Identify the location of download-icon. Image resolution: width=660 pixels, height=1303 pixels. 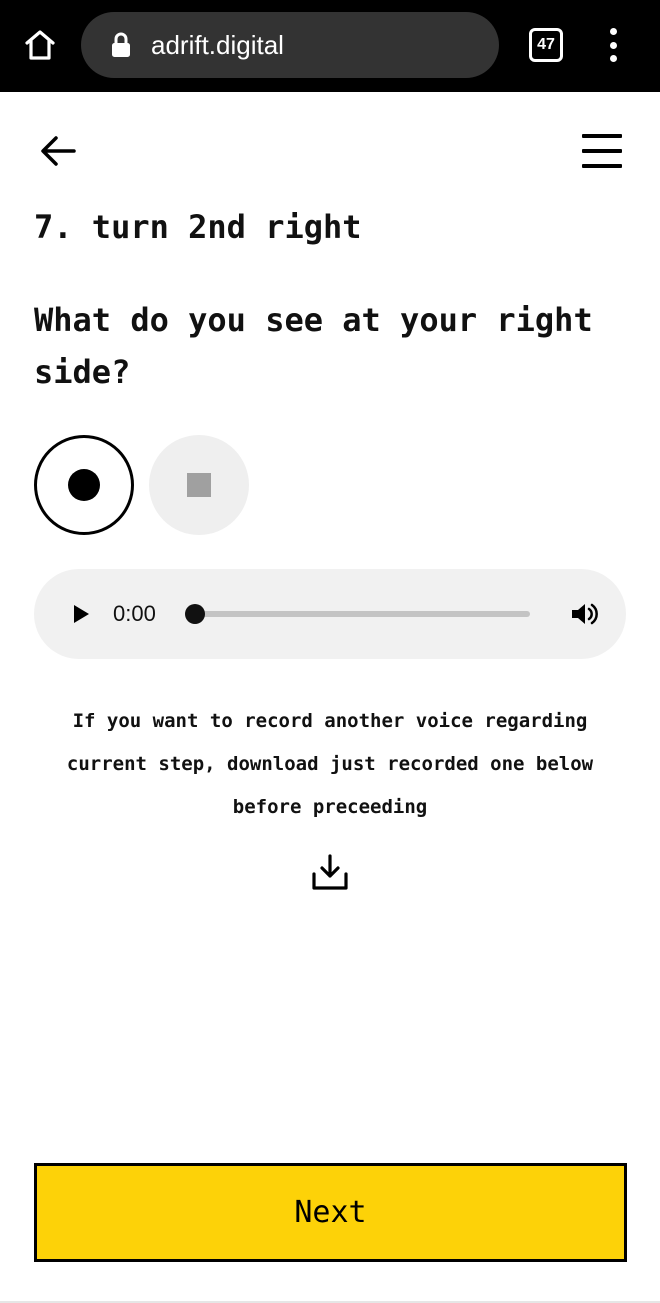
(330, 872).